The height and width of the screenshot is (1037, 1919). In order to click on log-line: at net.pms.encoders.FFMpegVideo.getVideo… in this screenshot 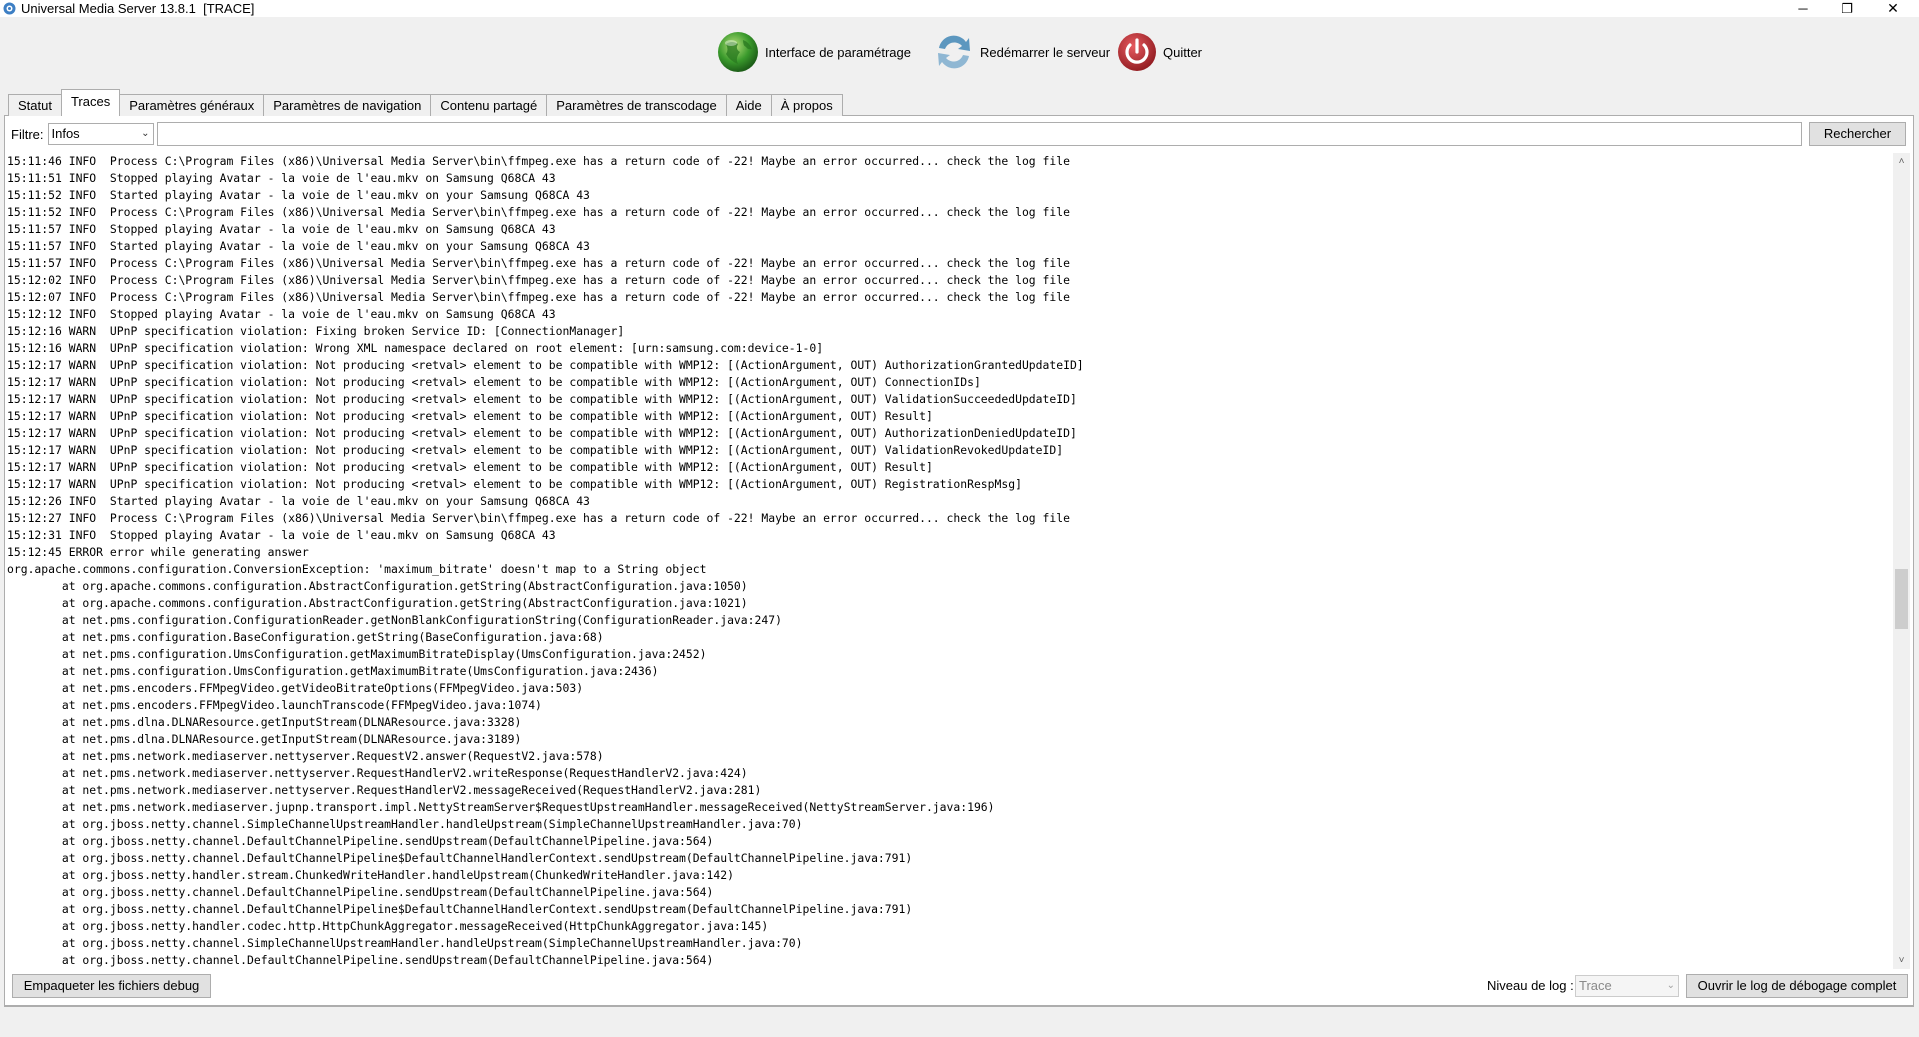, I will do `click(295, 688)`.